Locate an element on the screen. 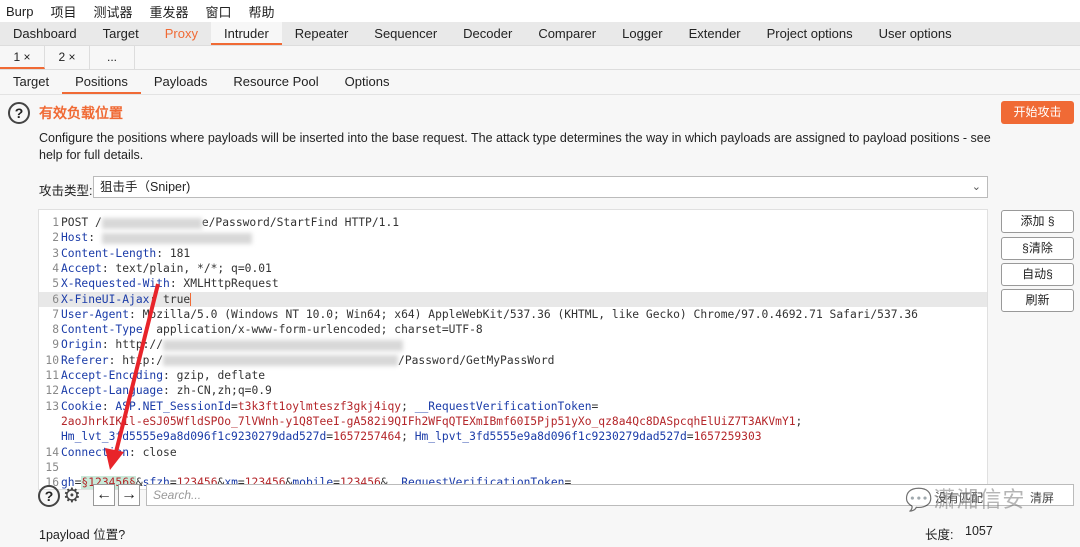 Image resolution: width=1080 pixels, height=547 pixels. arrow-head is located at coordinates (114, 459).